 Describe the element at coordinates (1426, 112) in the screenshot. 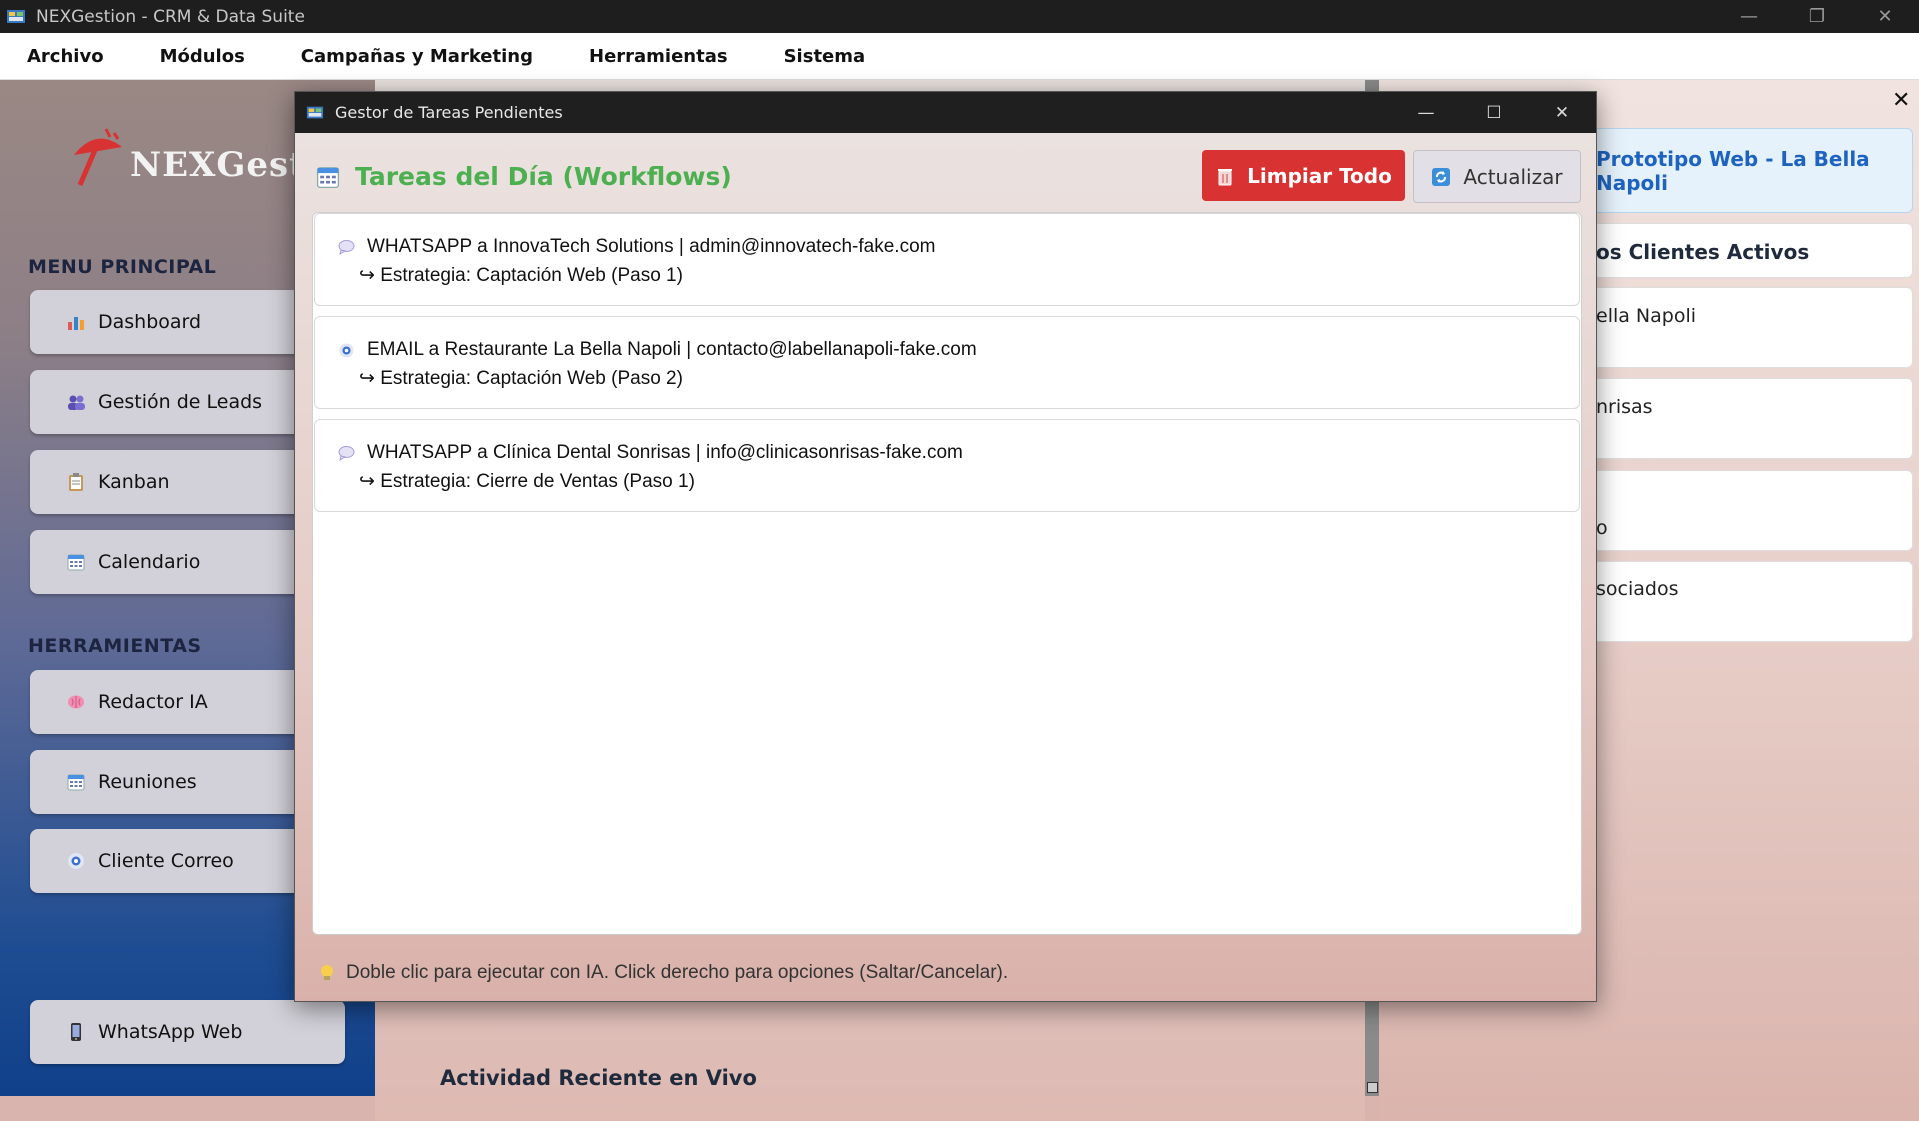

I see `dialog-minimize-button: —` at that location.